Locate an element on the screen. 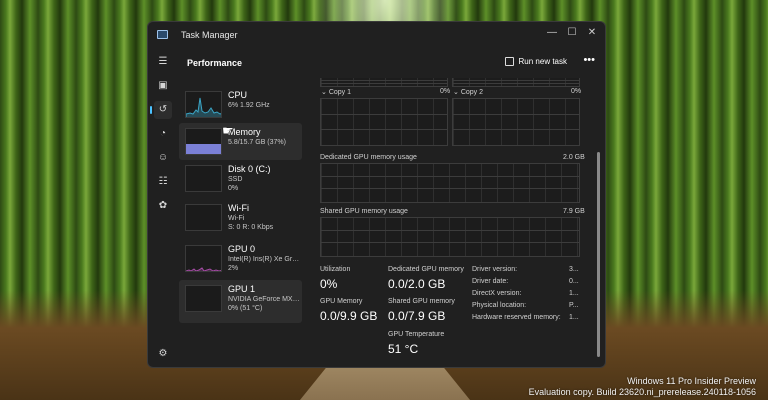 The image size is (768, 400). device-gpu-0: GPU 0 Intel(R) Iris(R) Xe Grap... 2% is located at coordinates (240, 258).